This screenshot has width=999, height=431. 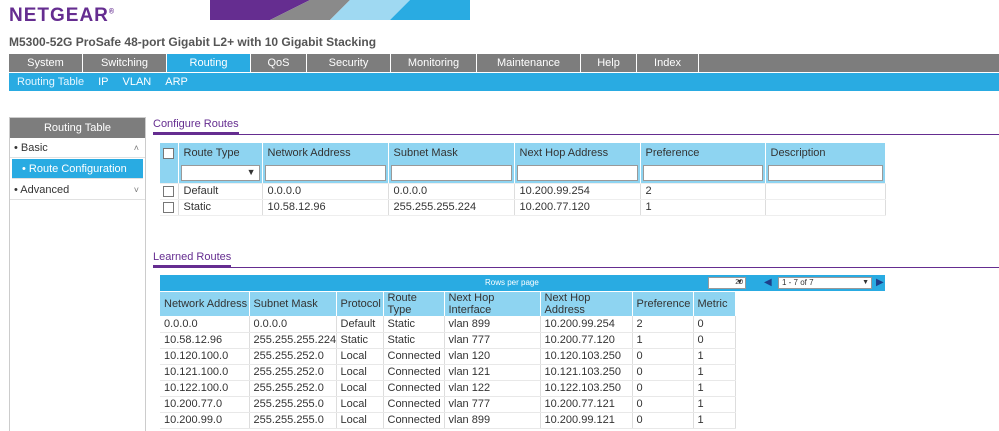 I want to click on sidebar-item-route-configuration: • Route Configuration, so click(x=77, y=169).